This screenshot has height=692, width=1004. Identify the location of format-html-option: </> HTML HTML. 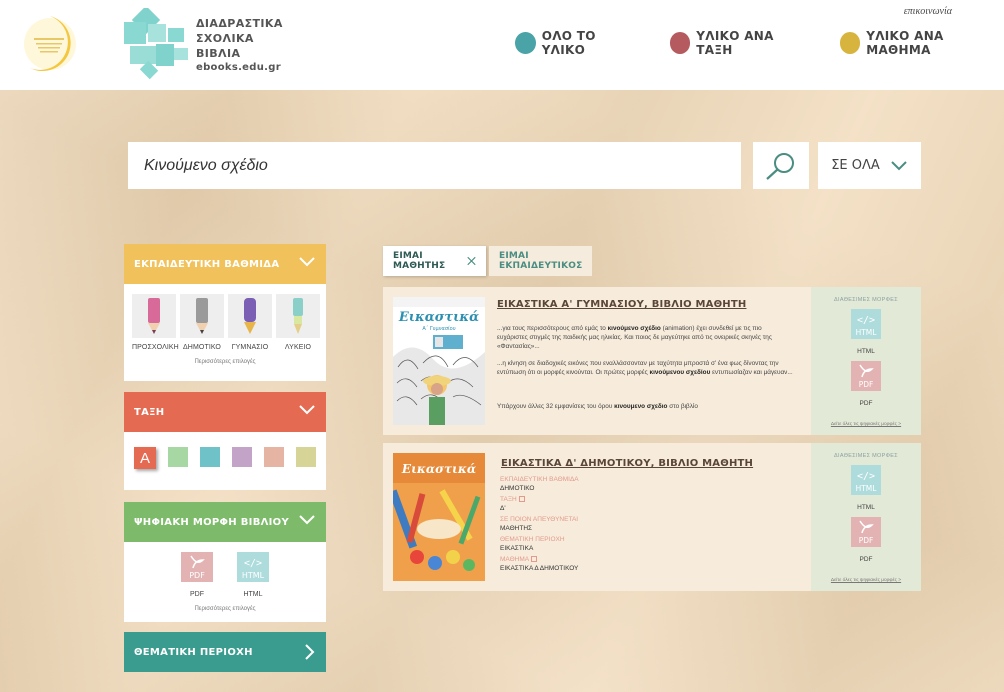
(253, 575).